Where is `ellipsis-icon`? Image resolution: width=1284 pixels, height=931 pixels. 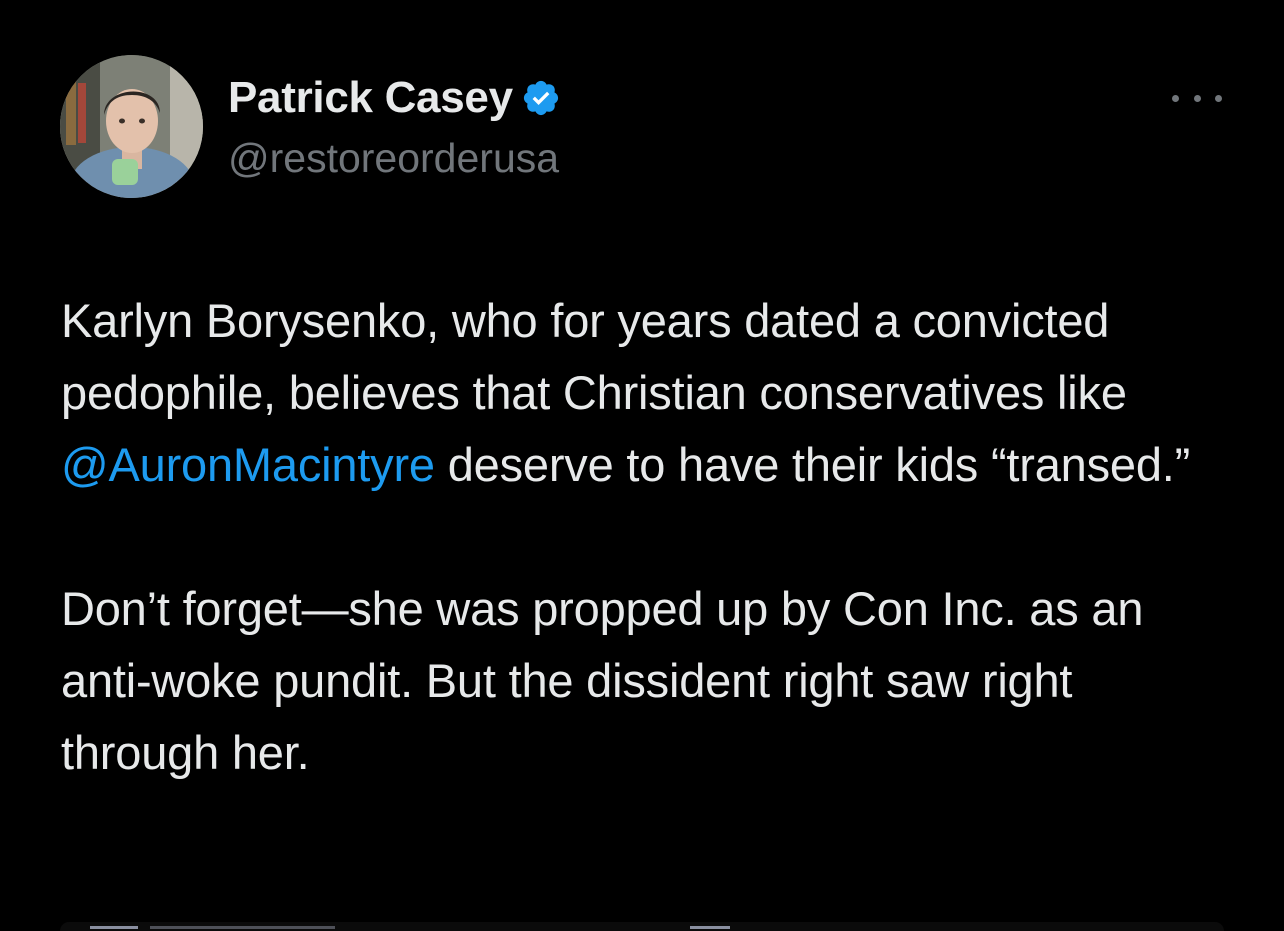
ellipsis-icon is located at coordinates (1197, 98).